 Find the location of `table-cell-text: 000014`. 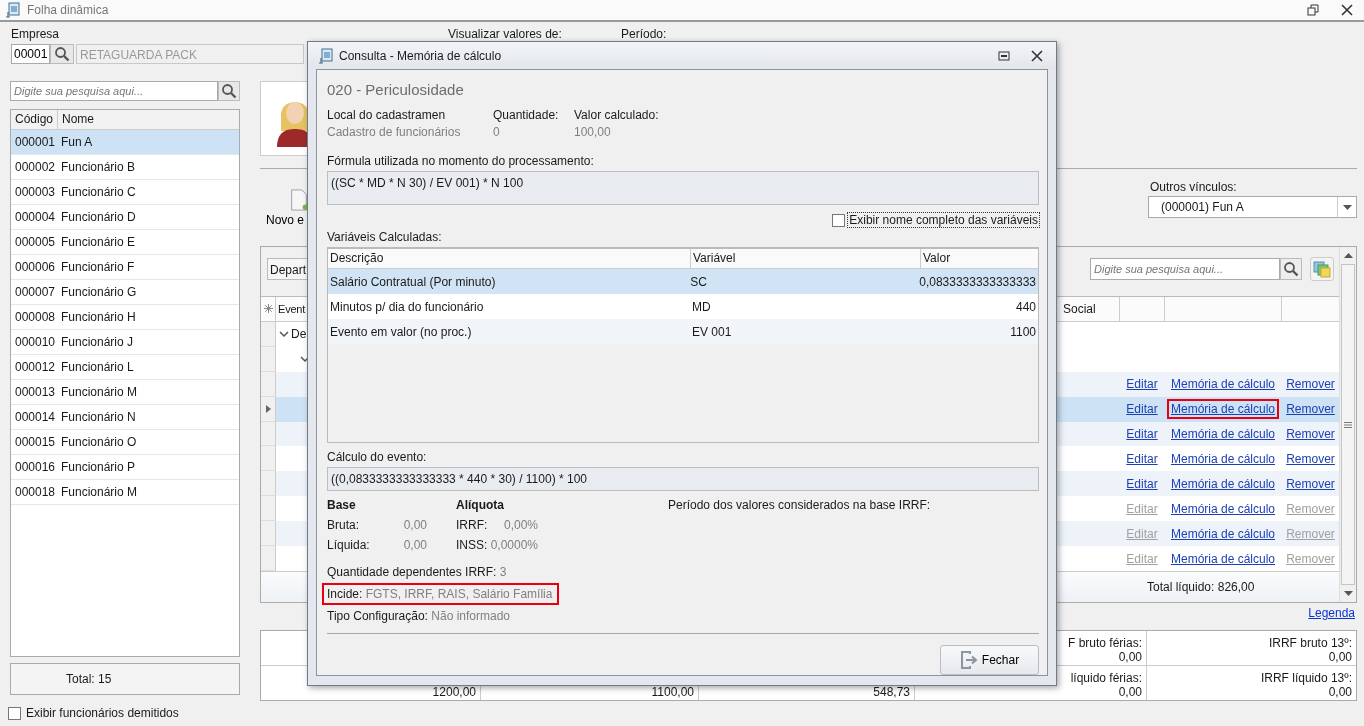

table-cell-text: 000014 is located at coordinates (35, 417).